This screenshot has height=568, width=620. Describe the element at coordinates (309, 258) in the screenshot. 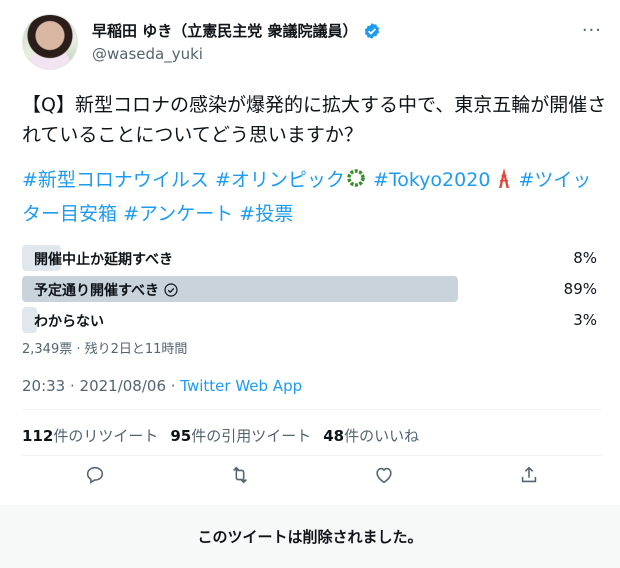

I see `poll-option: 開催中止か延期すべき 8%` at that location.